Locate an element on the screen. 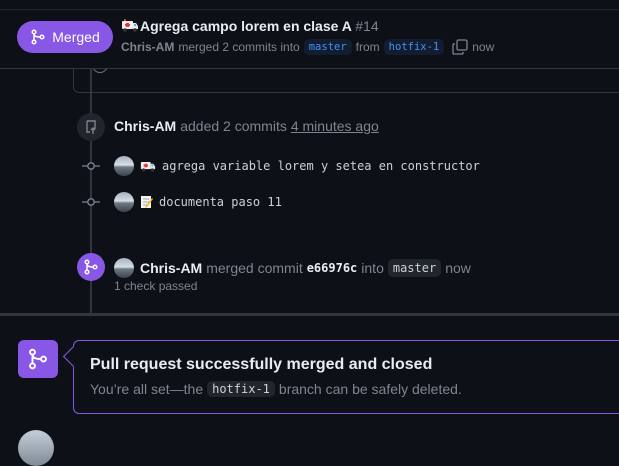  merge-desc-before: You’re all set—the is located at coordinates (147, 389).